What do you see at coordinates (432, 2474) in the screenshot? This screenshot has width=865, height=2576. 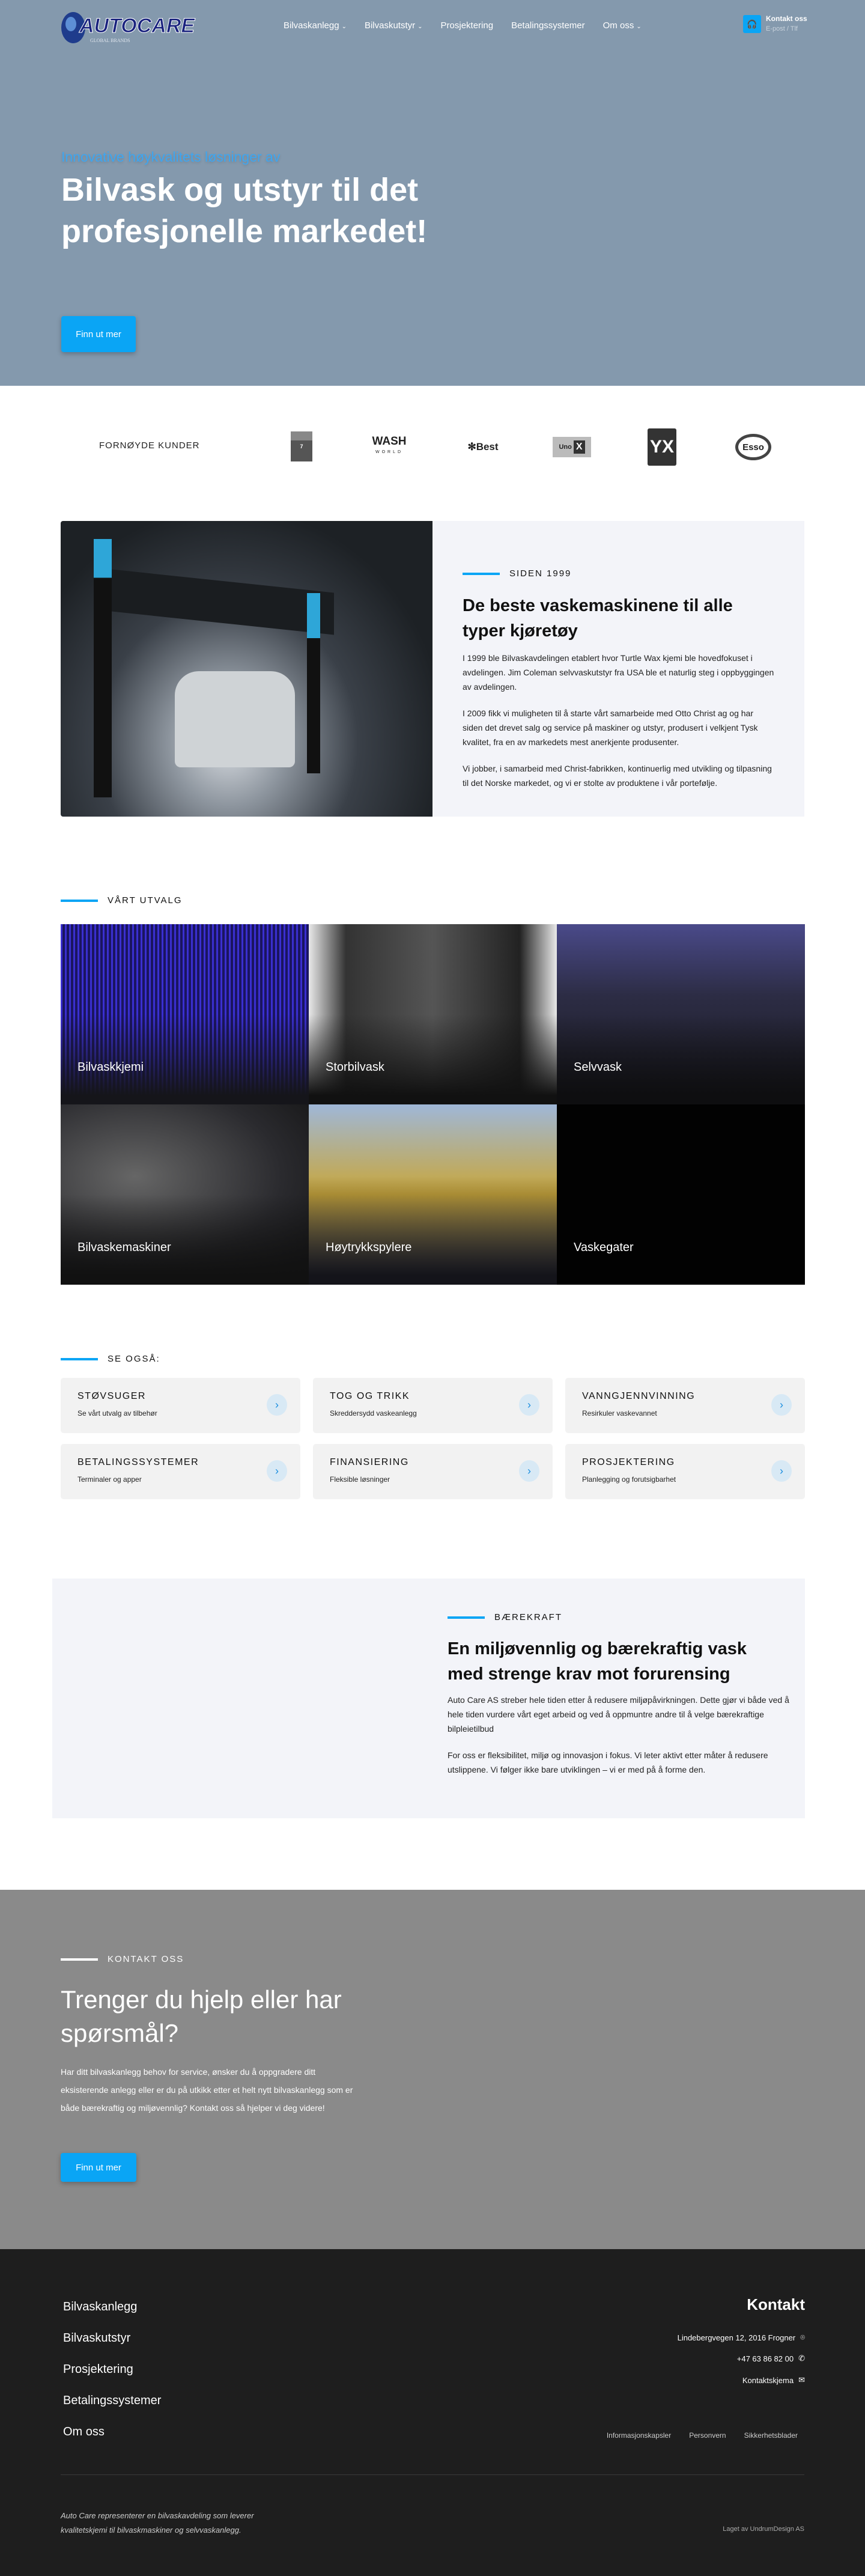 I see `footer-divider` at bounding box center [432, 2474].